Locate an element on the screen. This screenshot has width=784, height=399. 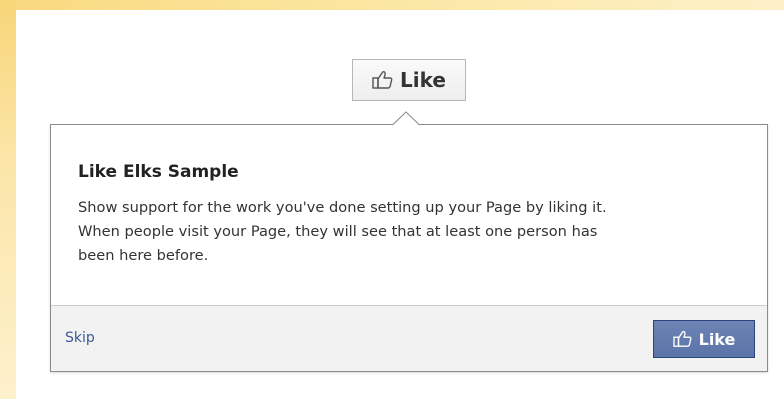
like-button: Like is located at coordinates (409, 80).